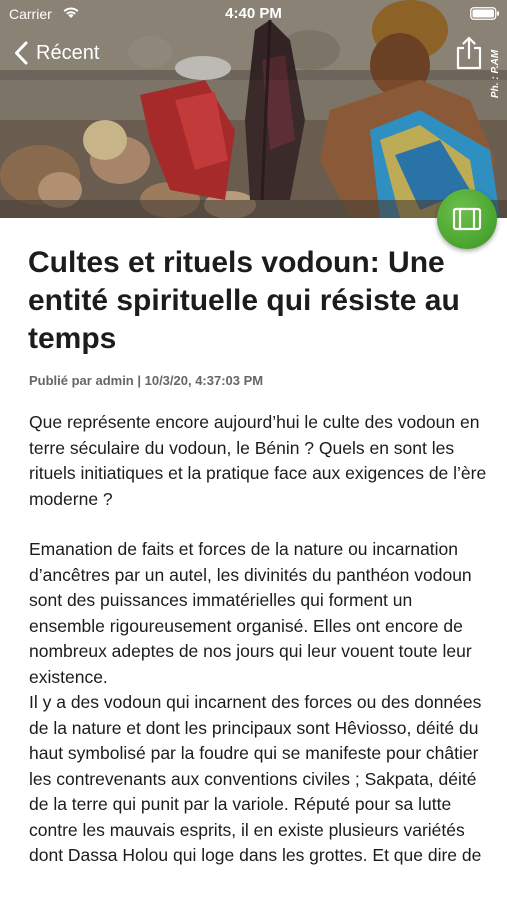  I want to click on back-label: Récent, so click(68, 52).